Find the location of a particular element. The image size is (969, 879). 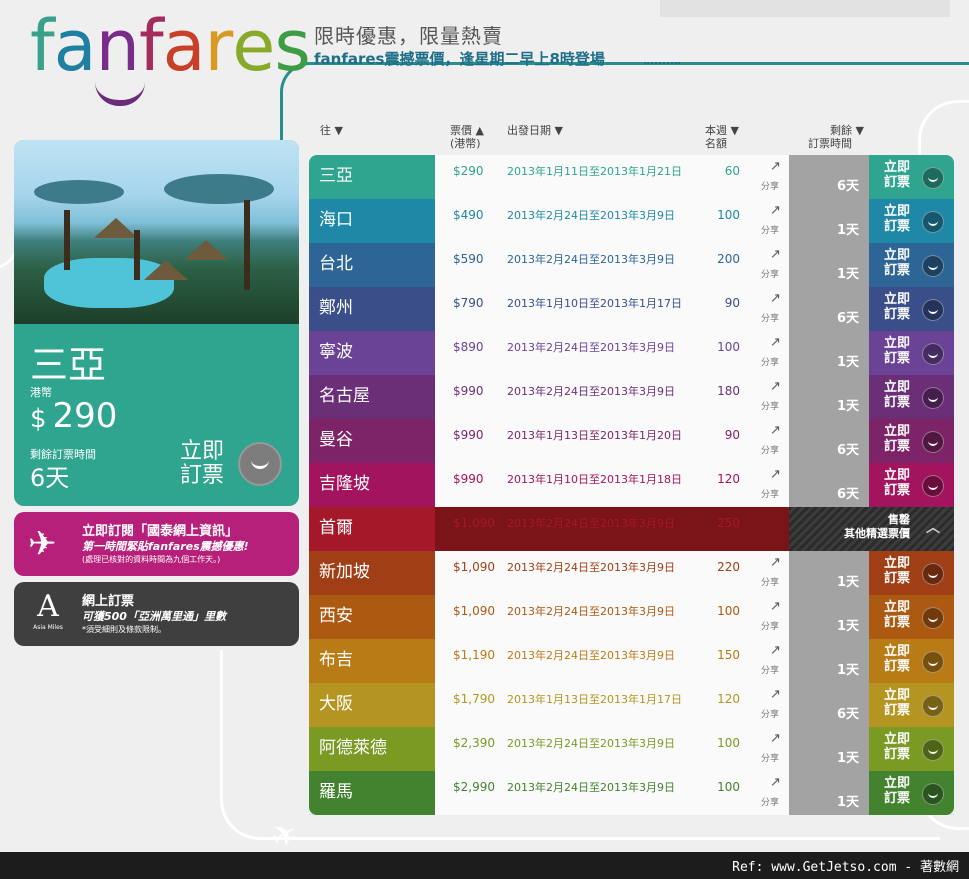

header-remain: 剩餘 ▼ 訂票時間 is located at coordinates (832, 139).